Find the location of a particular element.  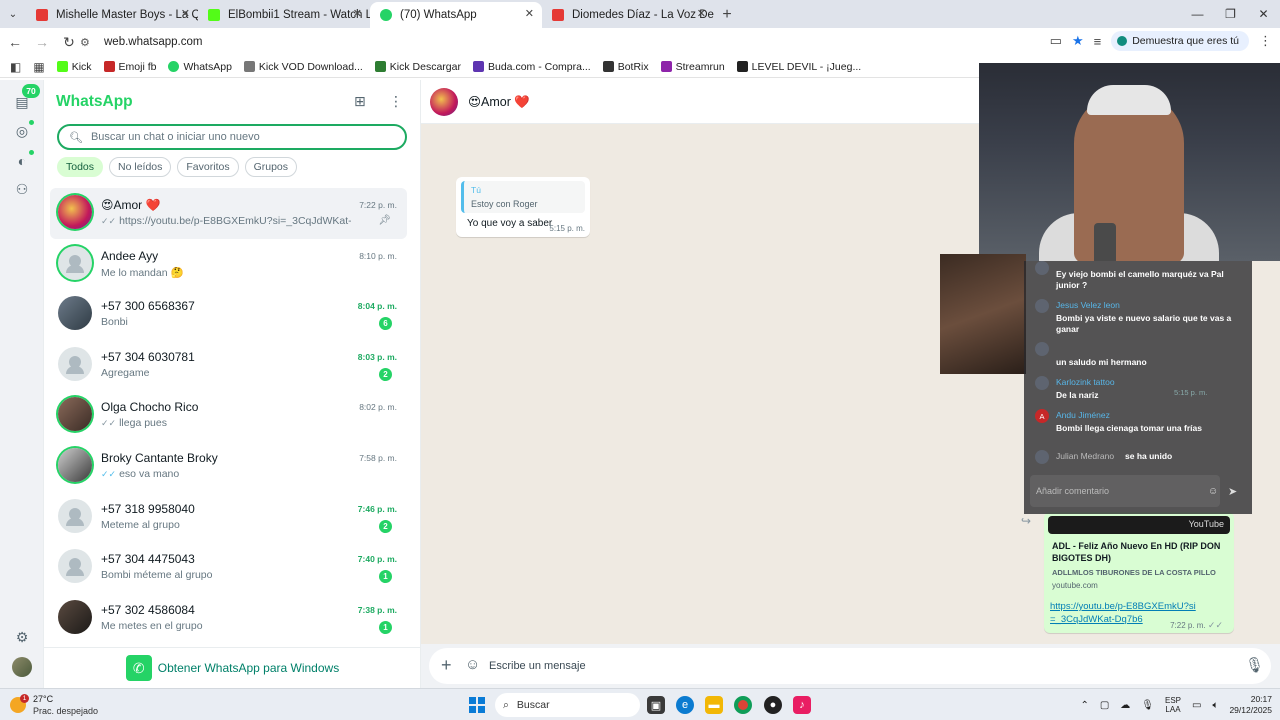

obs-icon: ● is located at coordinates (773, 705).